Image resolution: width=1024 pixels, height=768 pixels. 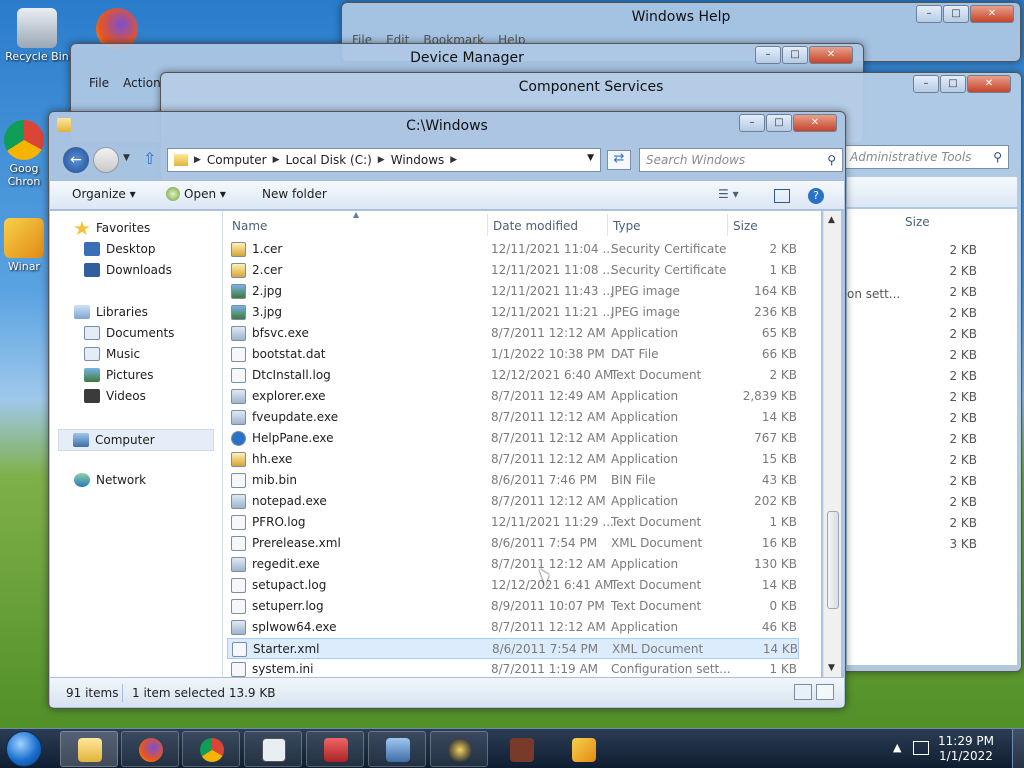 I want to click on taskbar-toolbox, so click(x=335, y=749).